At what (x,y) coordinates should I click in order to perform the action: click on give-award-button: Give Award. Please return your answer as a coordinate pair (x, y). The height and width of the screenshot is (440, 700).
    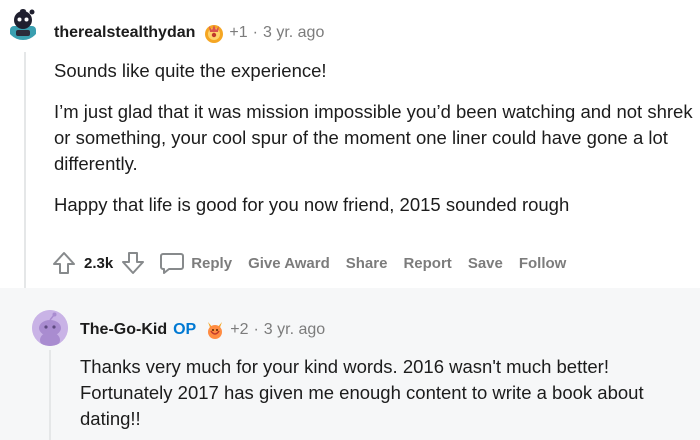
    Looking at the image, I should click on (289, 263).